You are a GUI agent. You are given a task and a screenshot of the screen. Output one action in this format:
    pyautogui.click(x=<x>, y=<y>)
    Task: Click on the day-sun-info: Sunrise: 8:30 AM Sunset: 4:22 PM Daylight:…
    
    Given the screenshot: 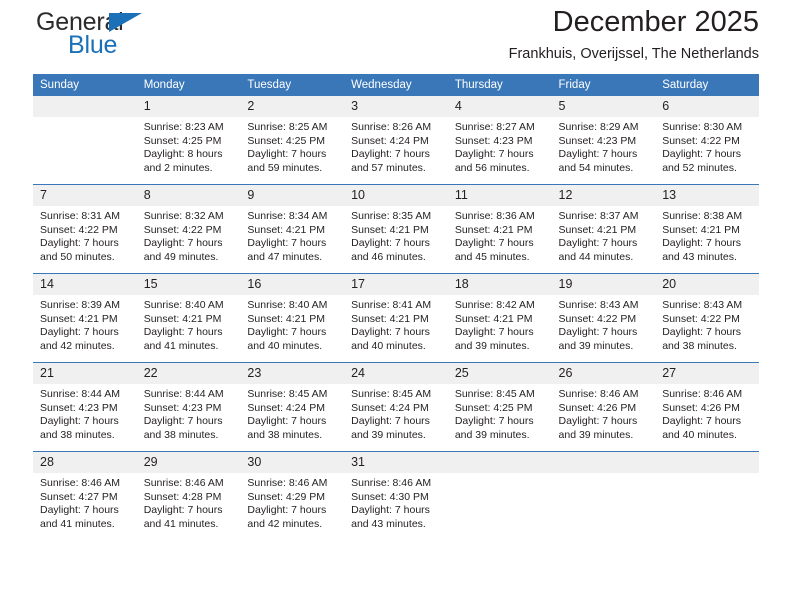 What is the action you would take?
    pyautogui.click(x=707, y=146)
    